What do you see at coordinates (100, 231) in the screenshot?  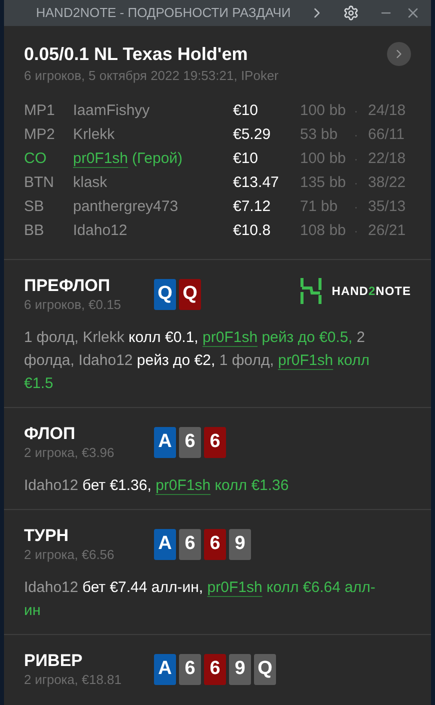 I see `player-name: Idaho12` at bounding box center [100, 231].